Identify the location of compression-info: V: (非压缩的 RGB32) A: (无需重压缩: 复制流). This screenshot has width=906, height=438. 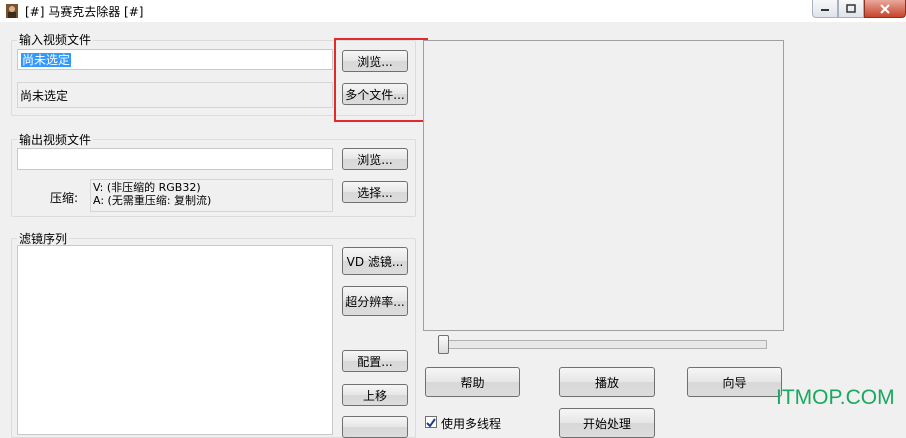
(211, 195).